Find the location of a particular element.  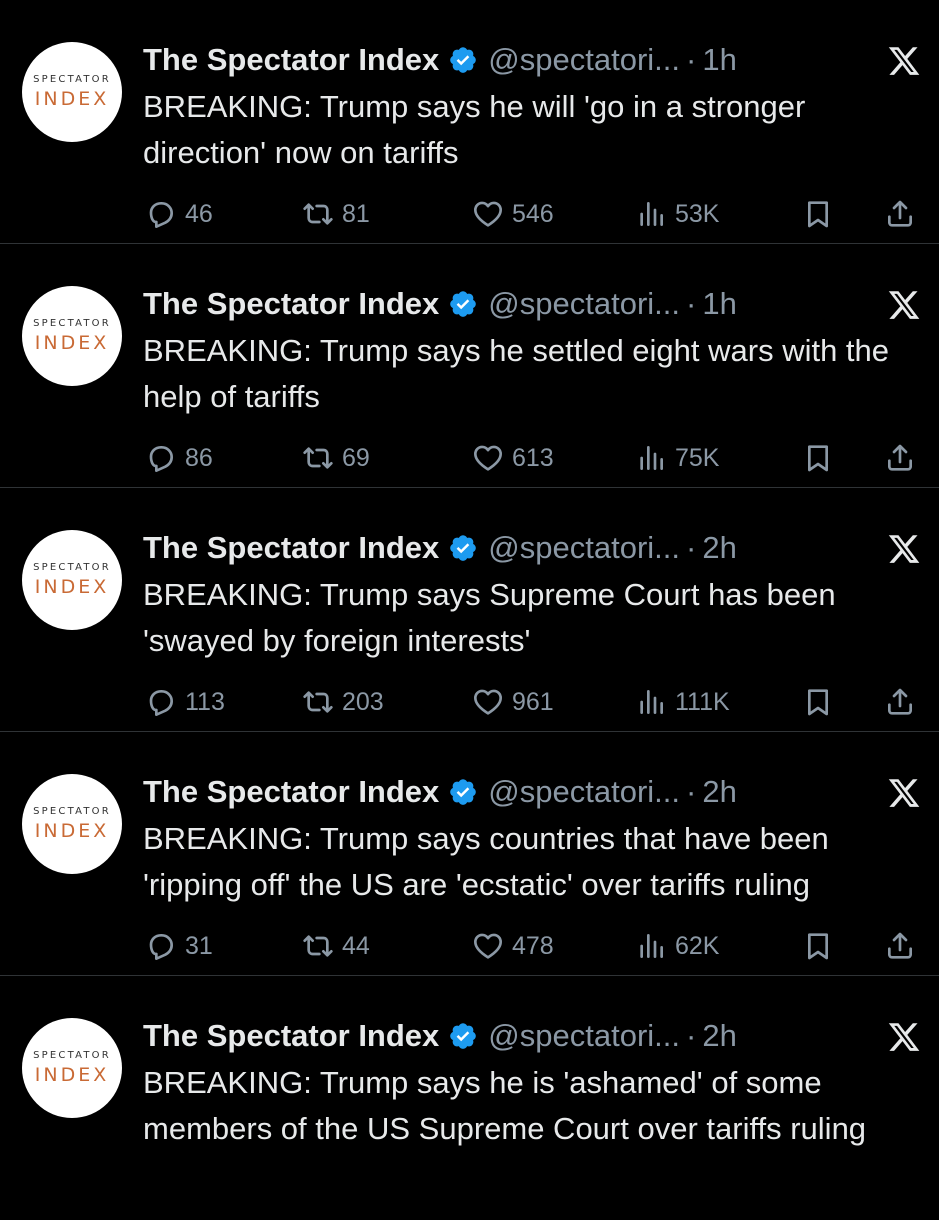

like-button: 546 is located at coordinates (513, 214).